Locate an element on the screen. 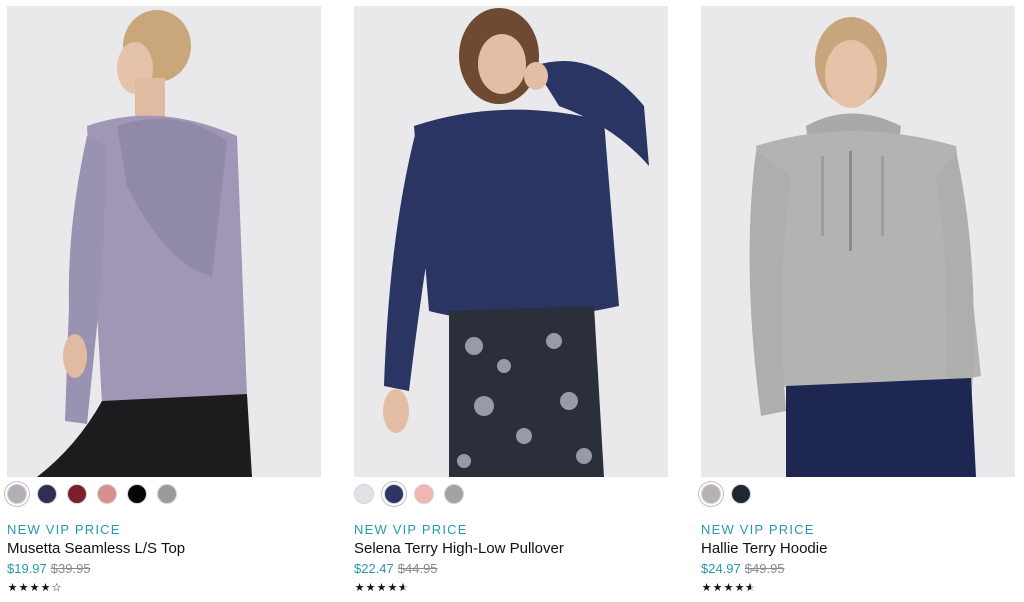 Image resolution: width=1024 pixels, height=602 pixels. sale-price: $19.97 is located at coordinates (27, 568).